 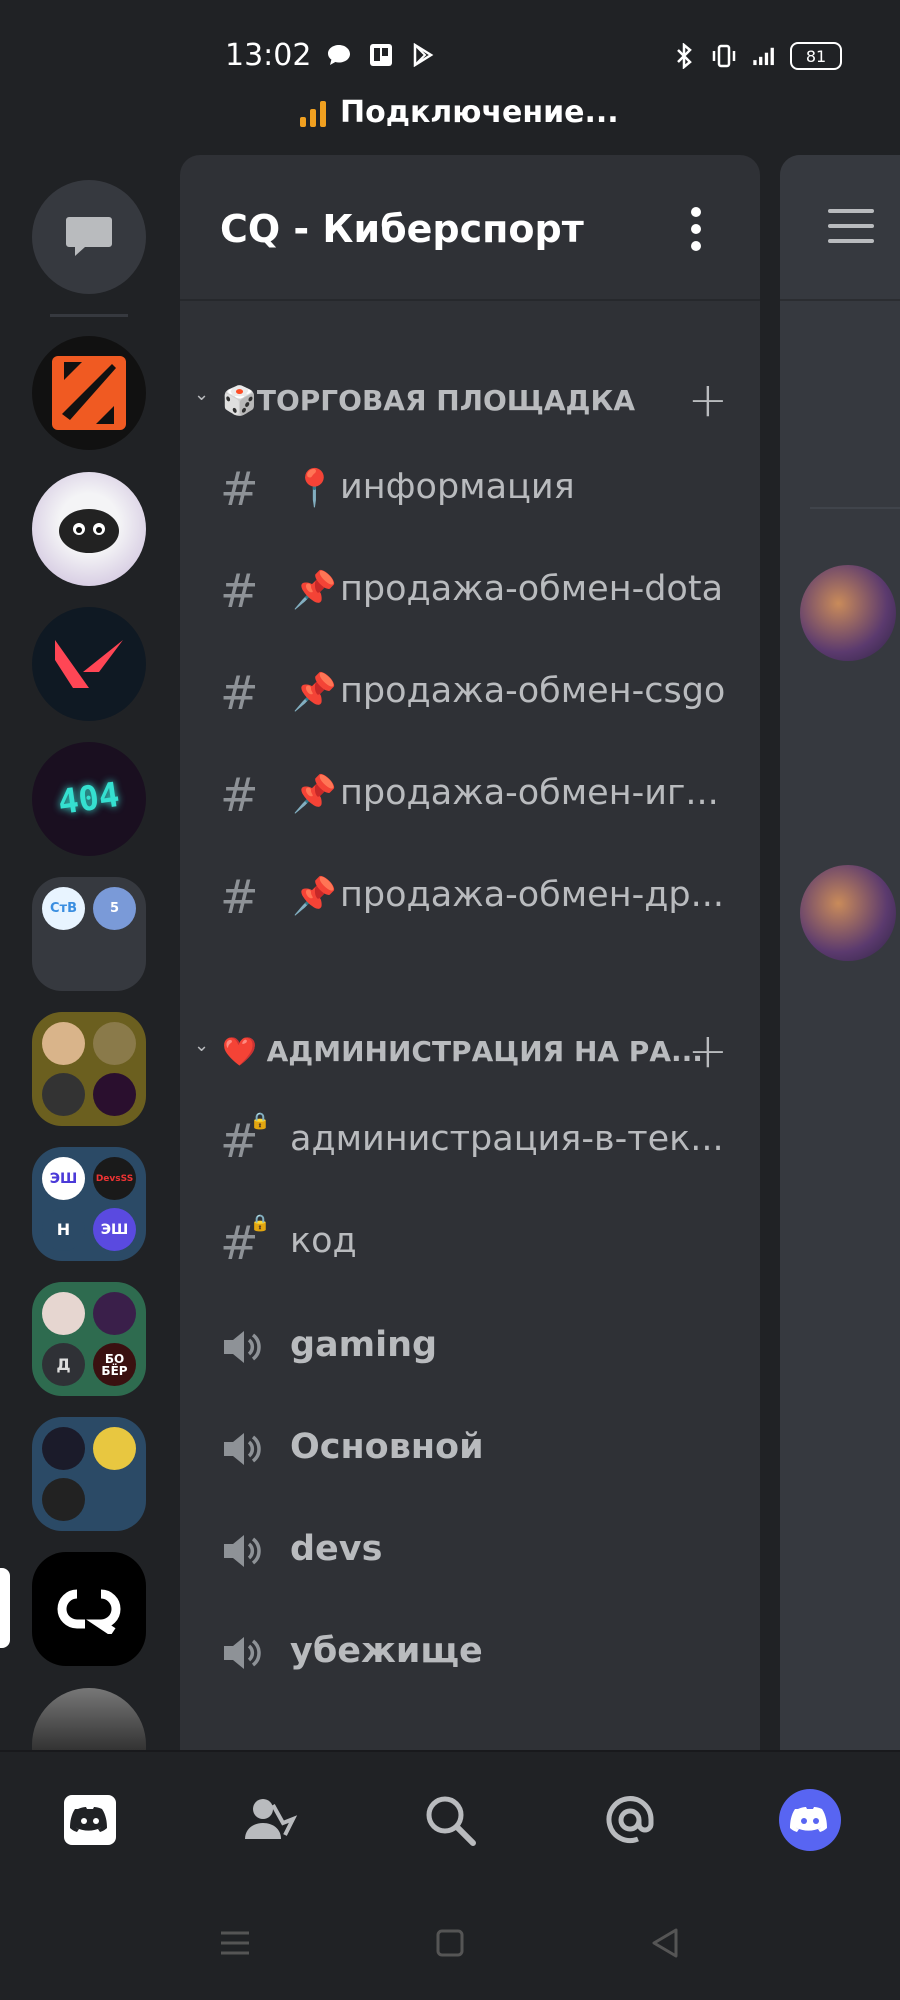 I want to click on cq-logo-icon, so click(x=89, y=1611).